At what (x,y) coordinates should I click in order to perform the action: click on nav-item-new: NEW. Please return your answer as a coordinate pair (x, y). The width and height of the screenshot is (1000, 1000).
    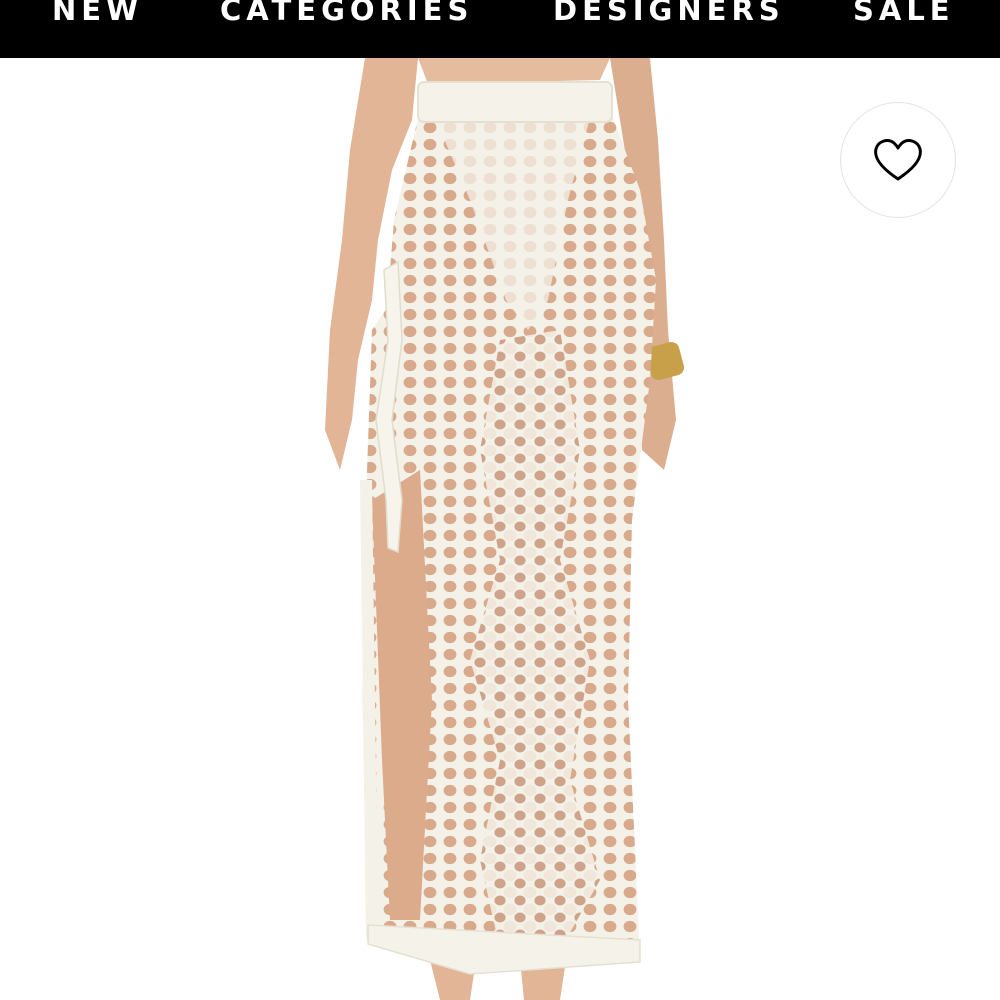
    Looking at the image, I should click on (97, 15).